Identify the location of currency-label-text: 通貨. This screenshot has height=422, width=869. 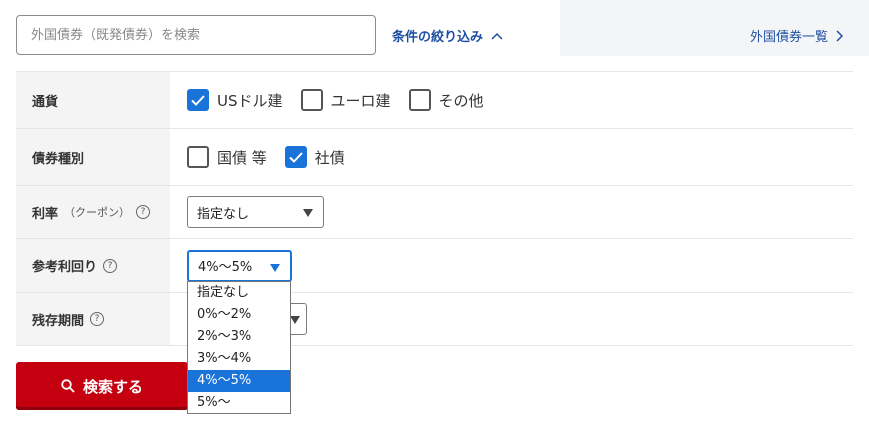
(45, 102).